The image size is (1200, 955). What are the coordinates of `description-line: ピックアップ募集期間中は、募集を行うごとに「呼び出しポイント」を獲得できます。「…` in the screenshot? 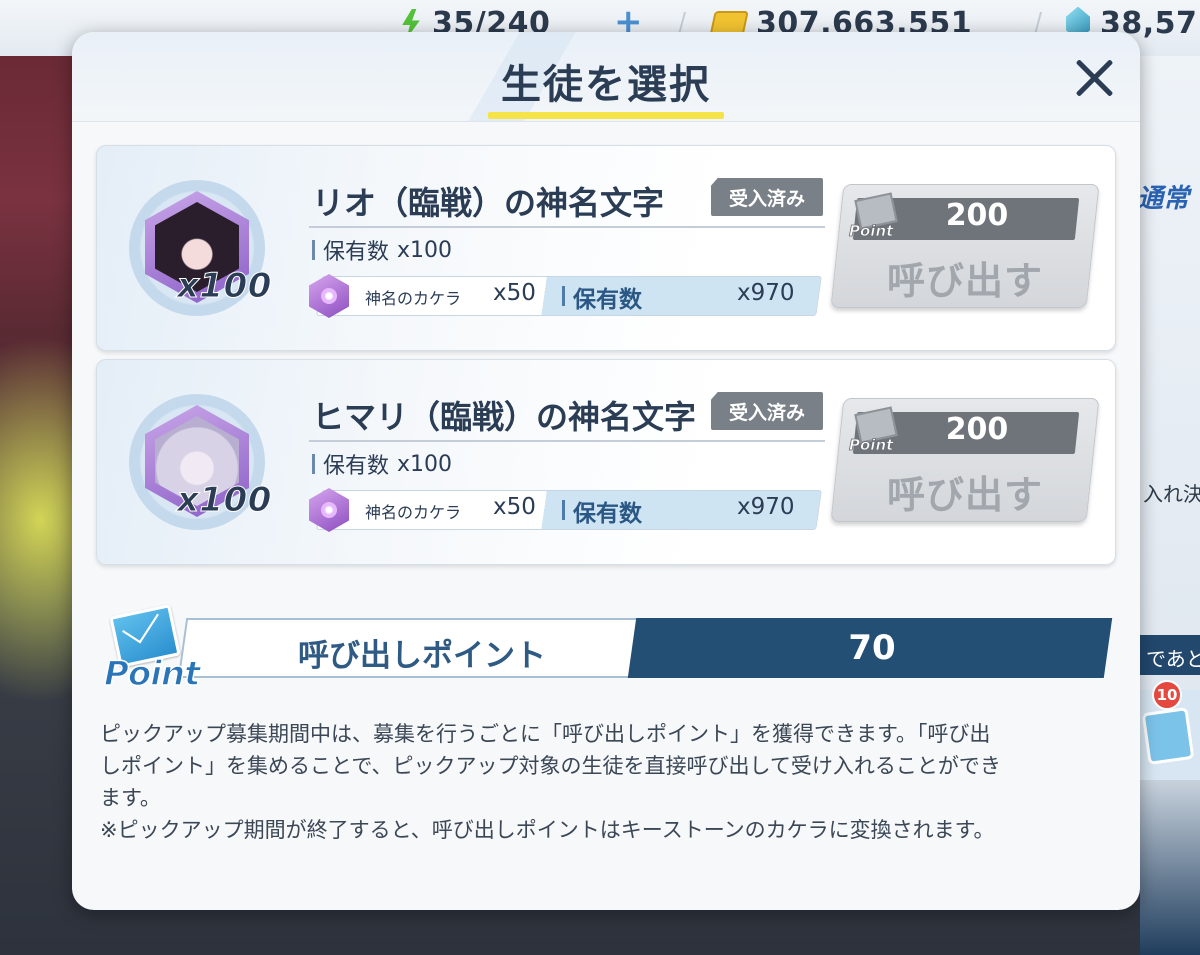 It's located at (545, 734).